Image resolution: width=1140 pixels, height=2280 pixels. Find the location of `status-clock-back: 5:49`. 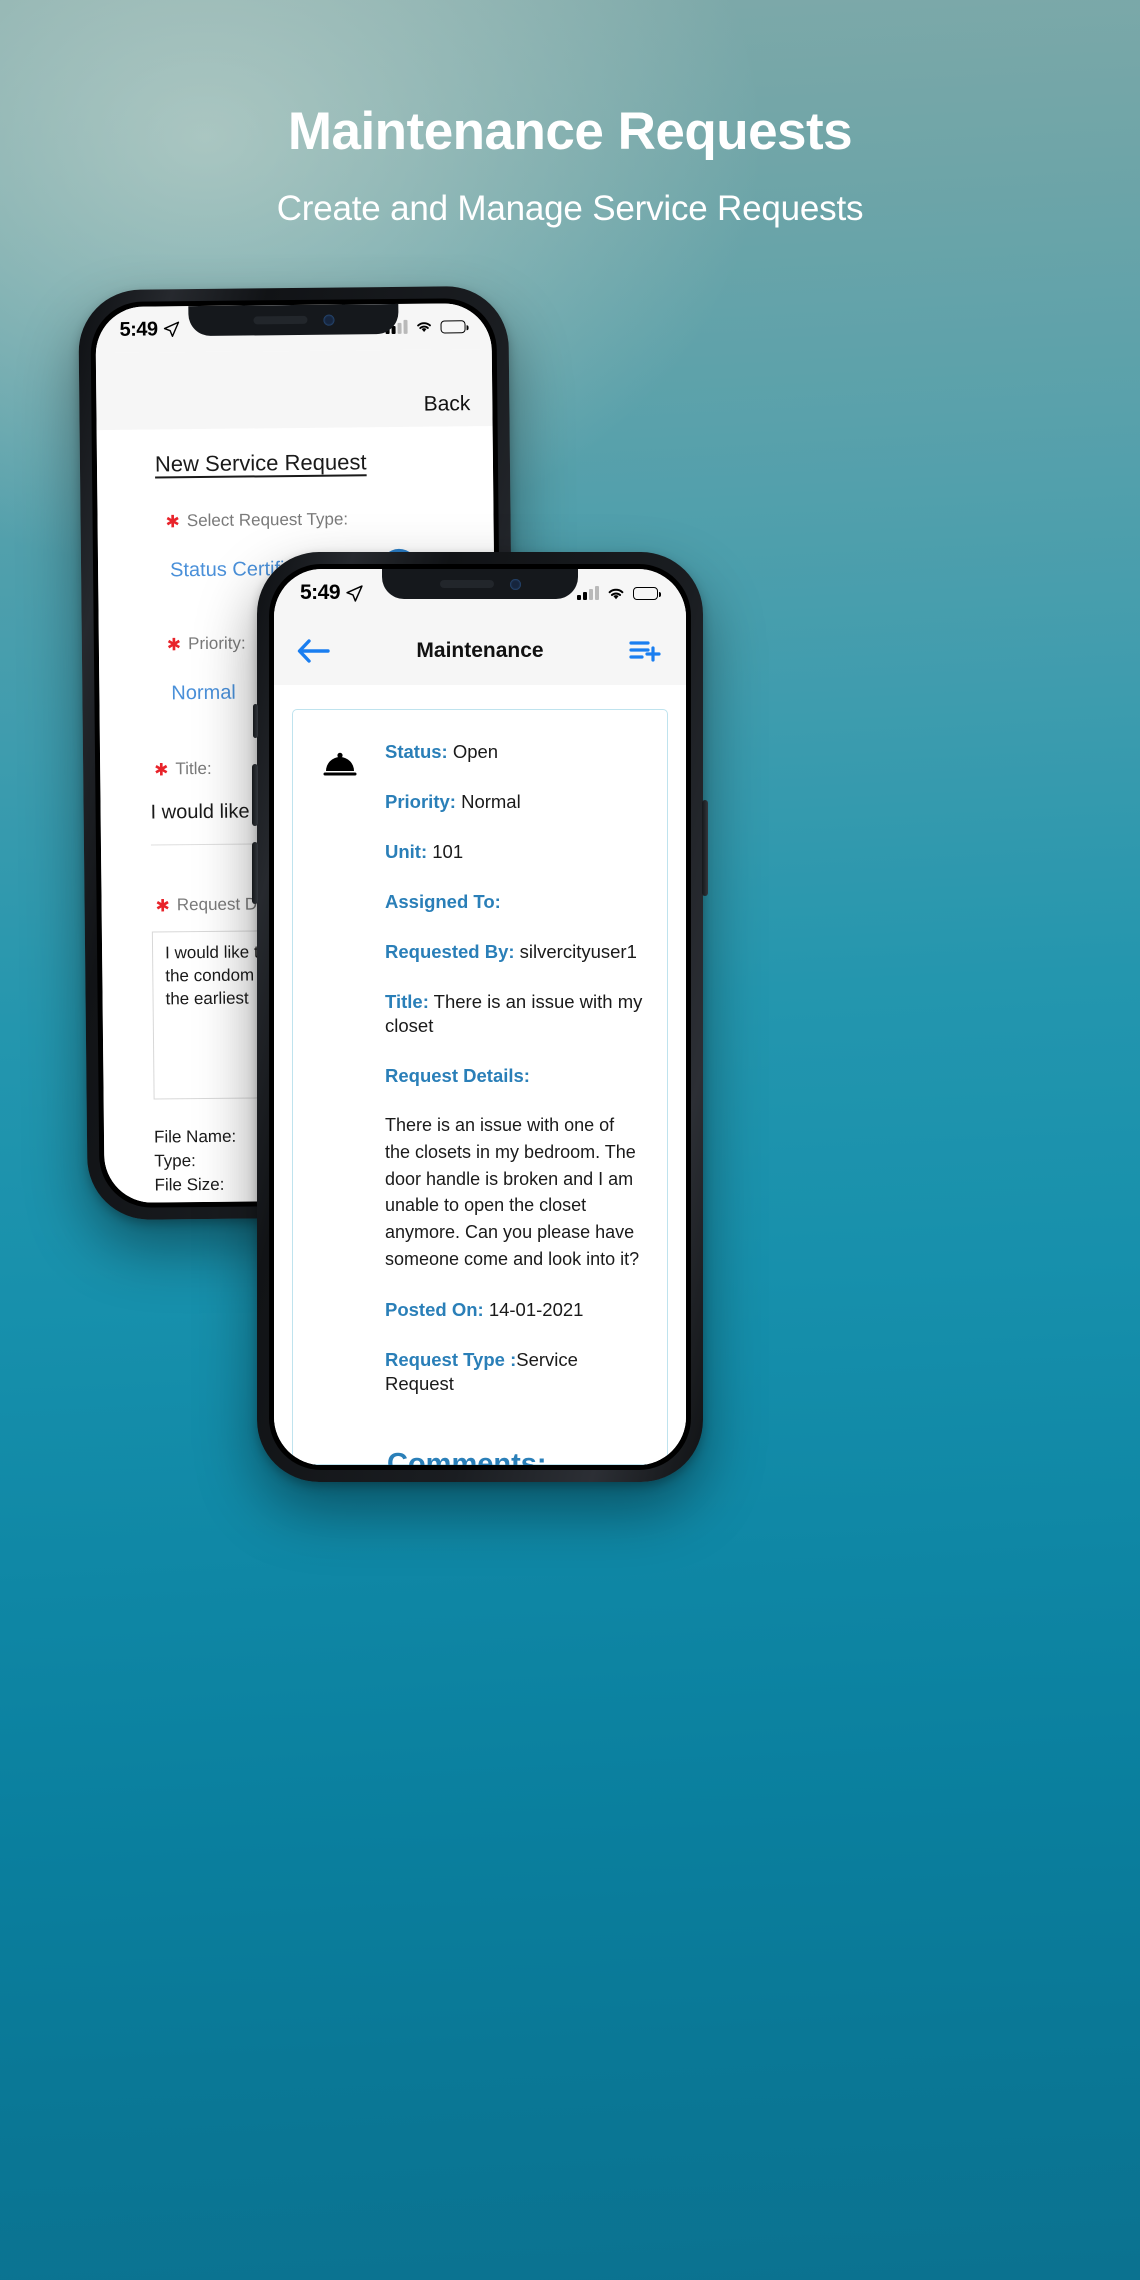

status-clock-back: 5:49 is located at coordinates (149, 329).